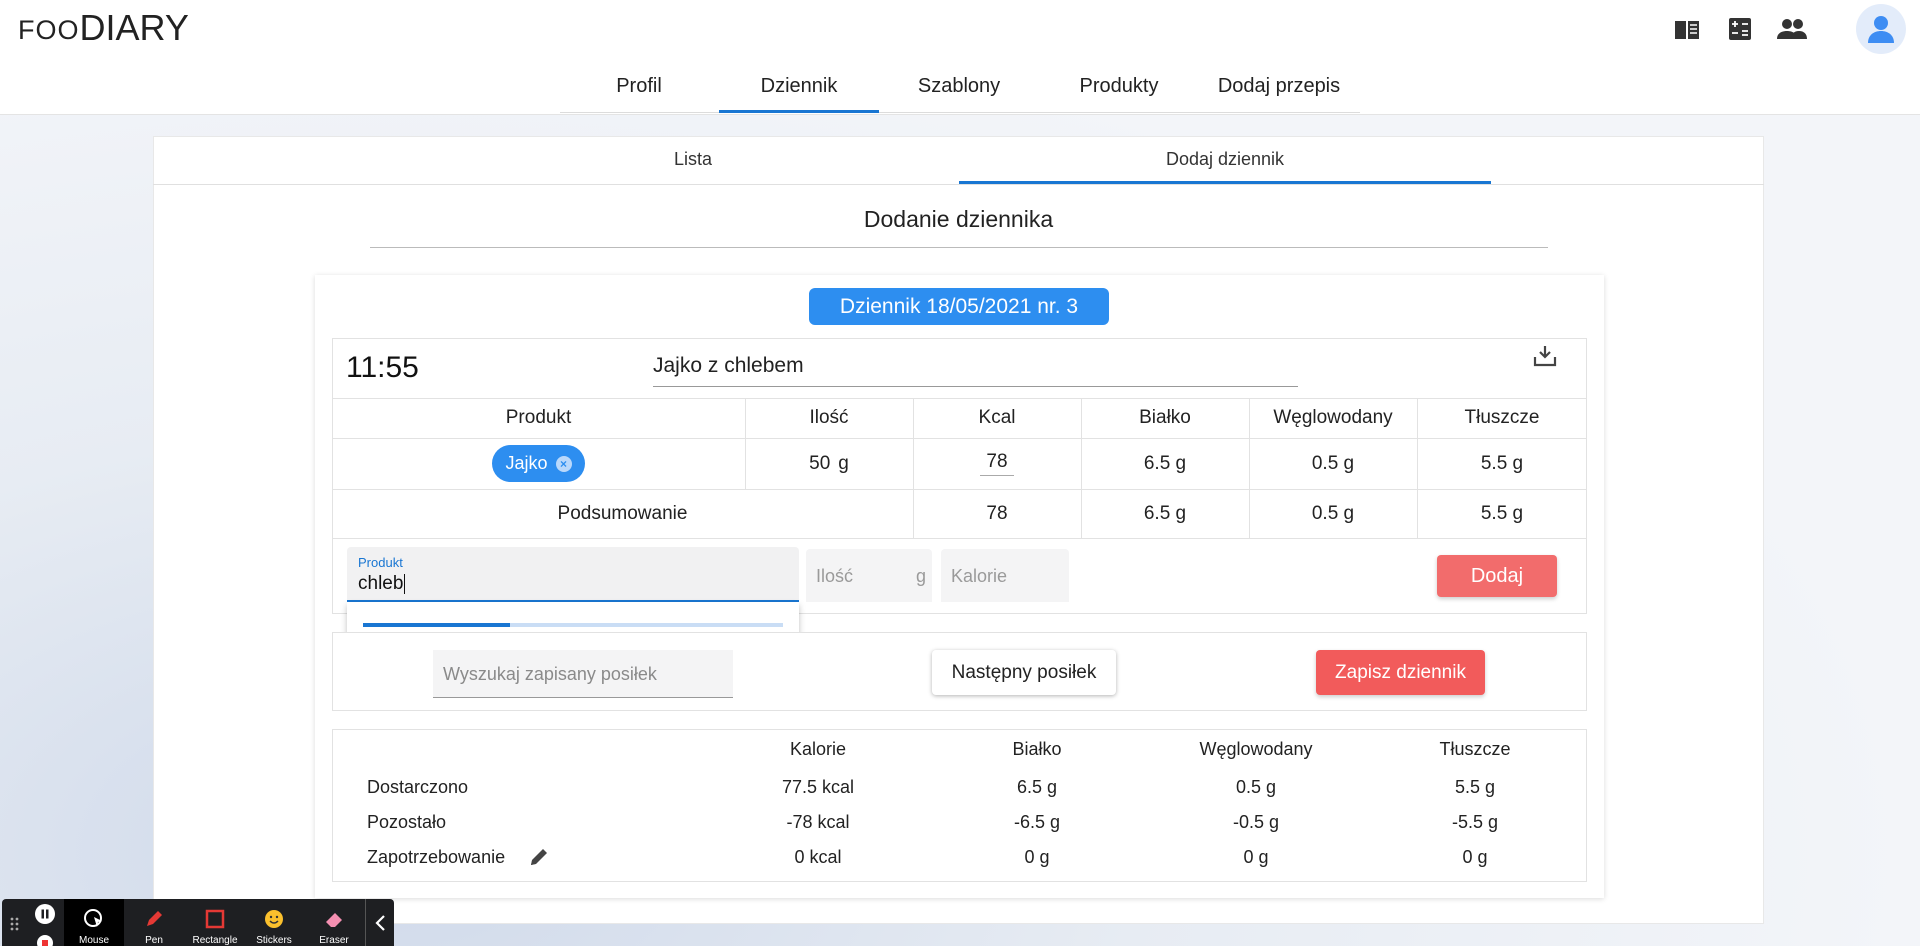 Image resolution: width=1920 pixels, height=946 pixels. Describe the element at coordinates (1225, 182) in the screenshot. I see `subtab-active-indicator` at that location.